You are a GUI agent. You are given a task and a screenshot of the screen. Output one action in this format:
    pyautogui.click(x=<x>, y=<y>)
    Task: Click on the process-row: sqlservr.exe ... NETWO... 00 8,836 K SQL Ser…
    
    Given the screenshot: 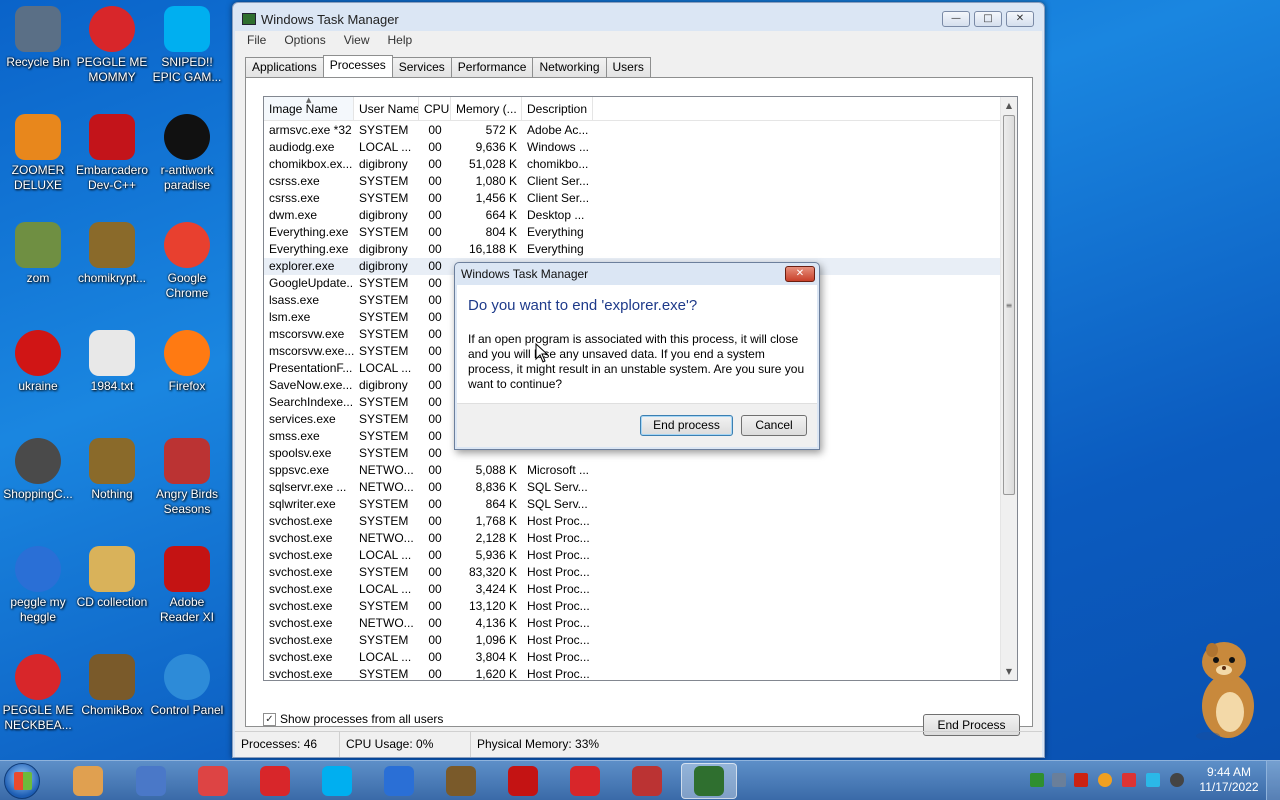 What is the action you would take?
    pyautogui.click(x=640, y=487)
    